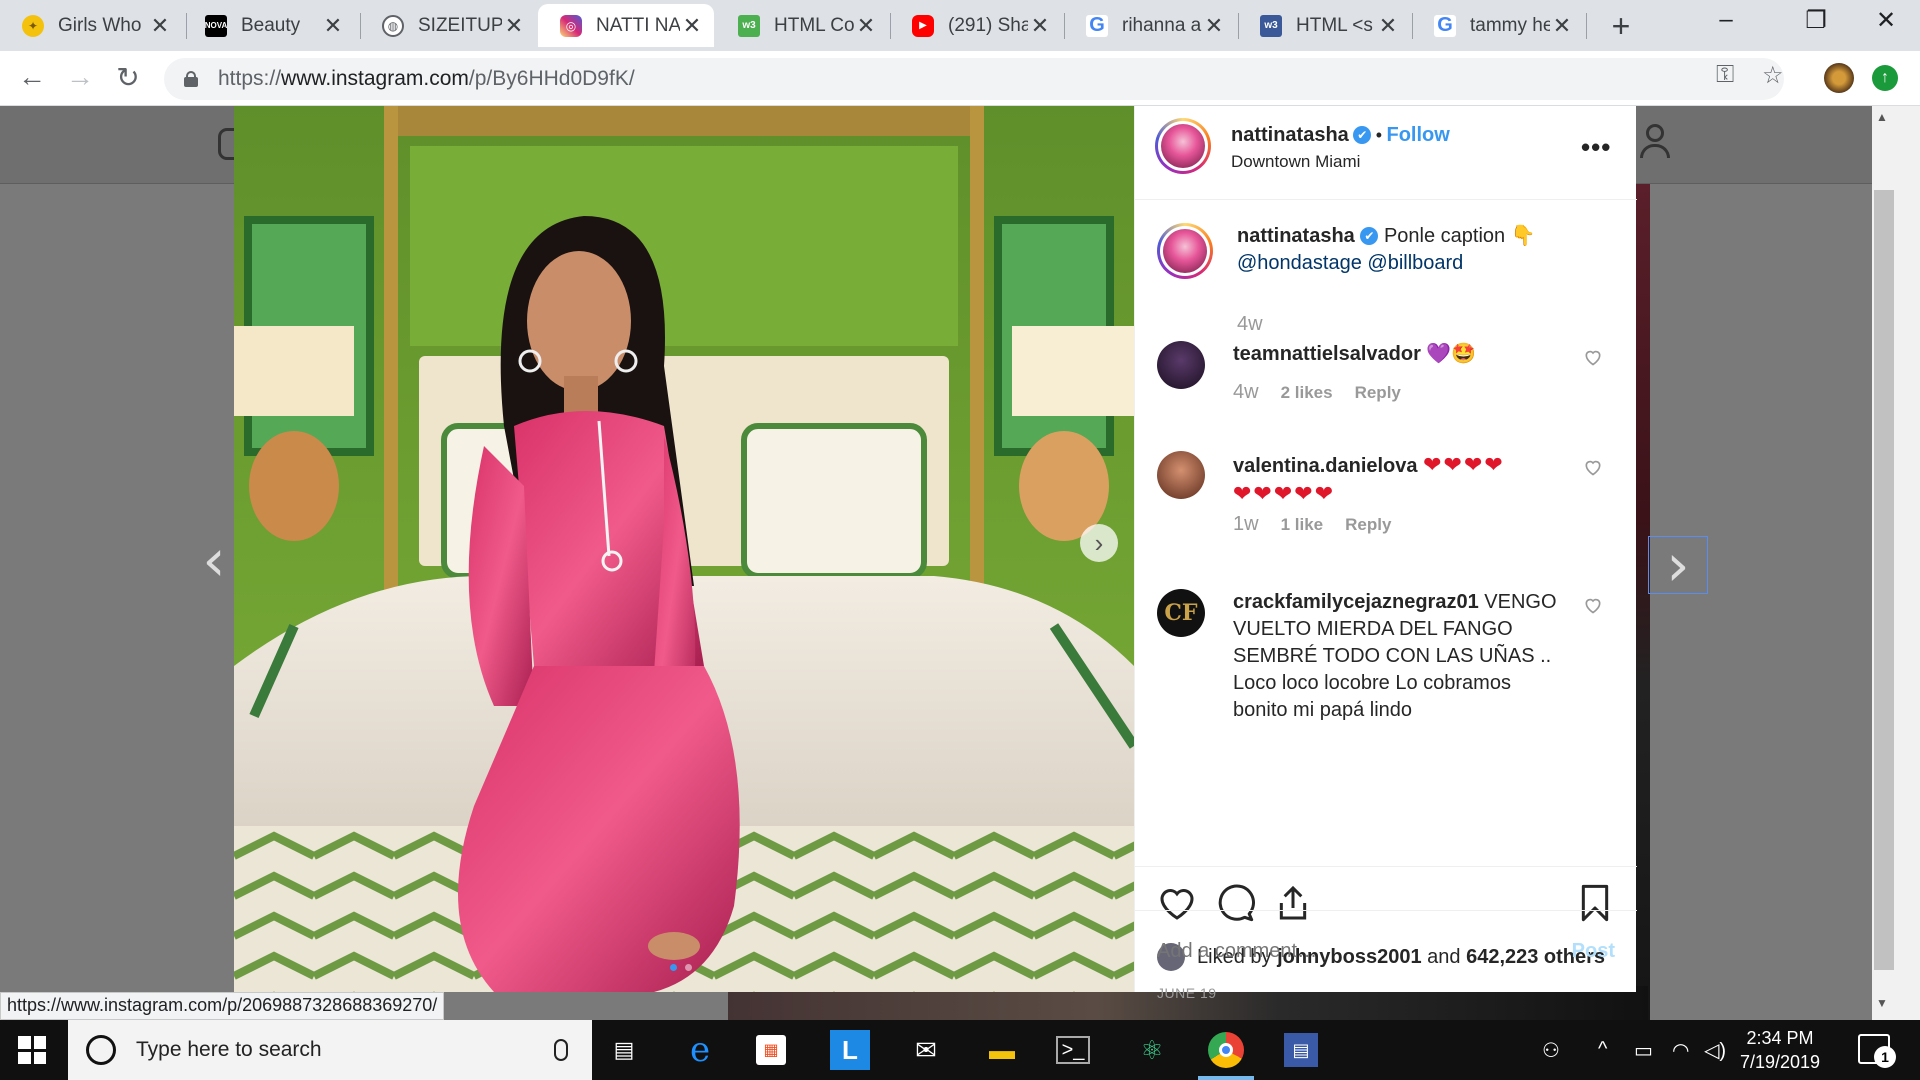 The image size is (1920, 1080). What do you see at coordinates (976, 25) in the screenshot?
I see `browser-tab: ▶ (291) Sha ✕` at bounding box center [976, 25].